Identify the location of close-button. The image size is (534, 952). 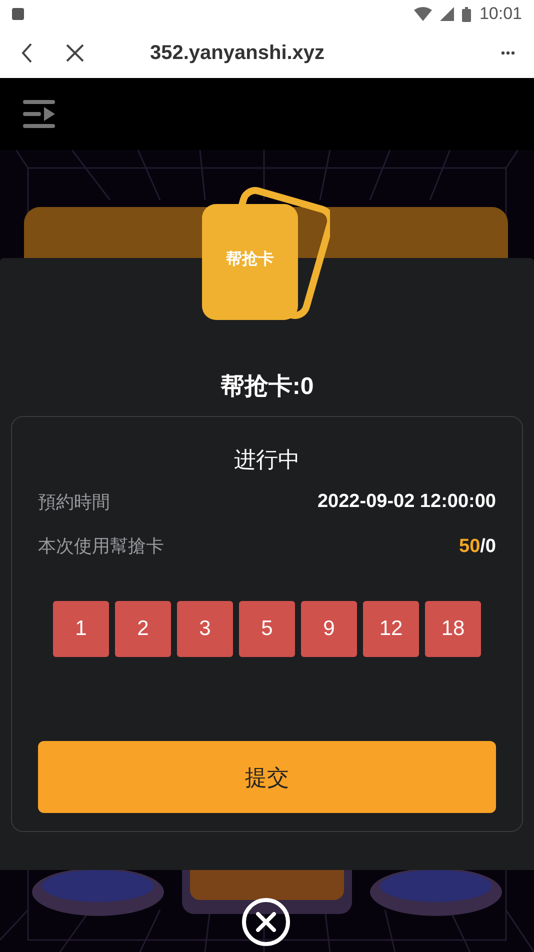
(75, 53).